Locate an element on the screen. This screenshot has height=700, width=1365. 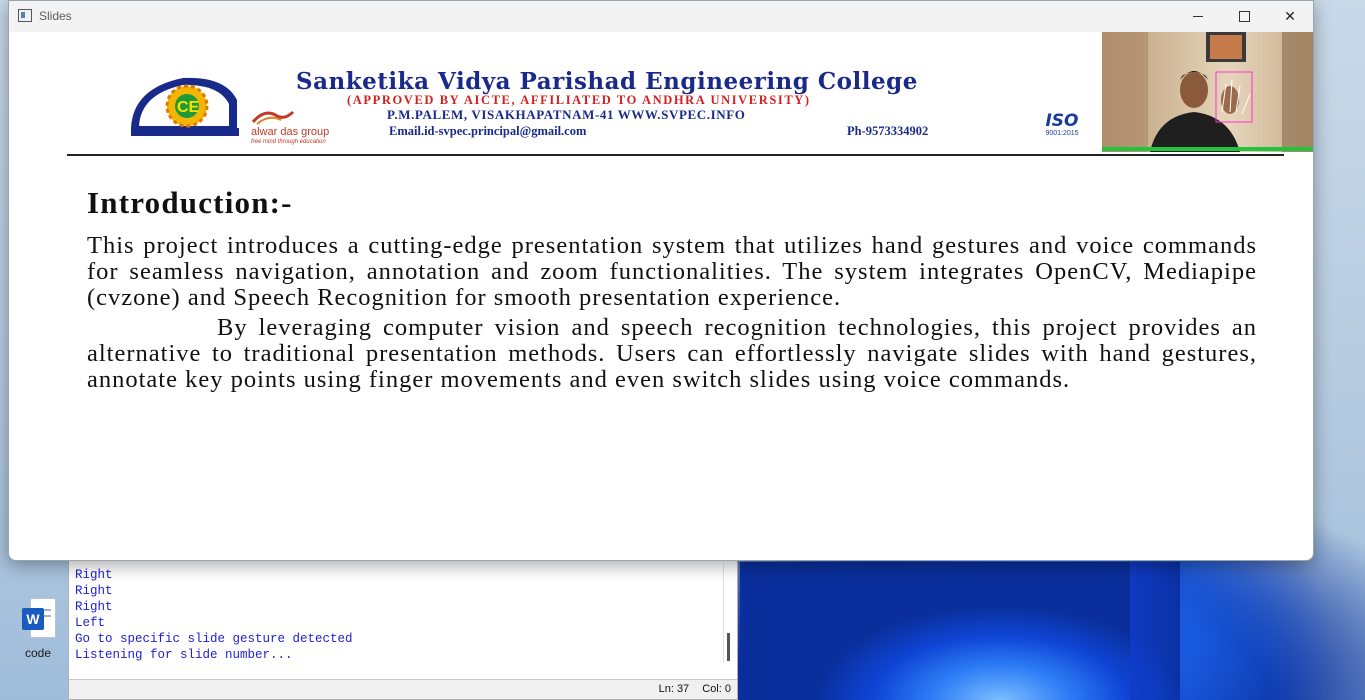
close-icon: ✕ is located at coordinates (1290, 16).